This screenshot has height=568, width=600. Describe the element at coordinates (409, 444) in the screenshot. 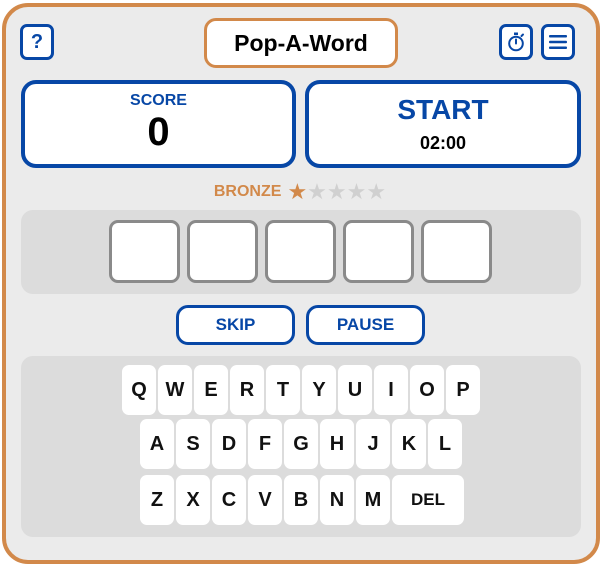

I see `key-k: K` at that location.